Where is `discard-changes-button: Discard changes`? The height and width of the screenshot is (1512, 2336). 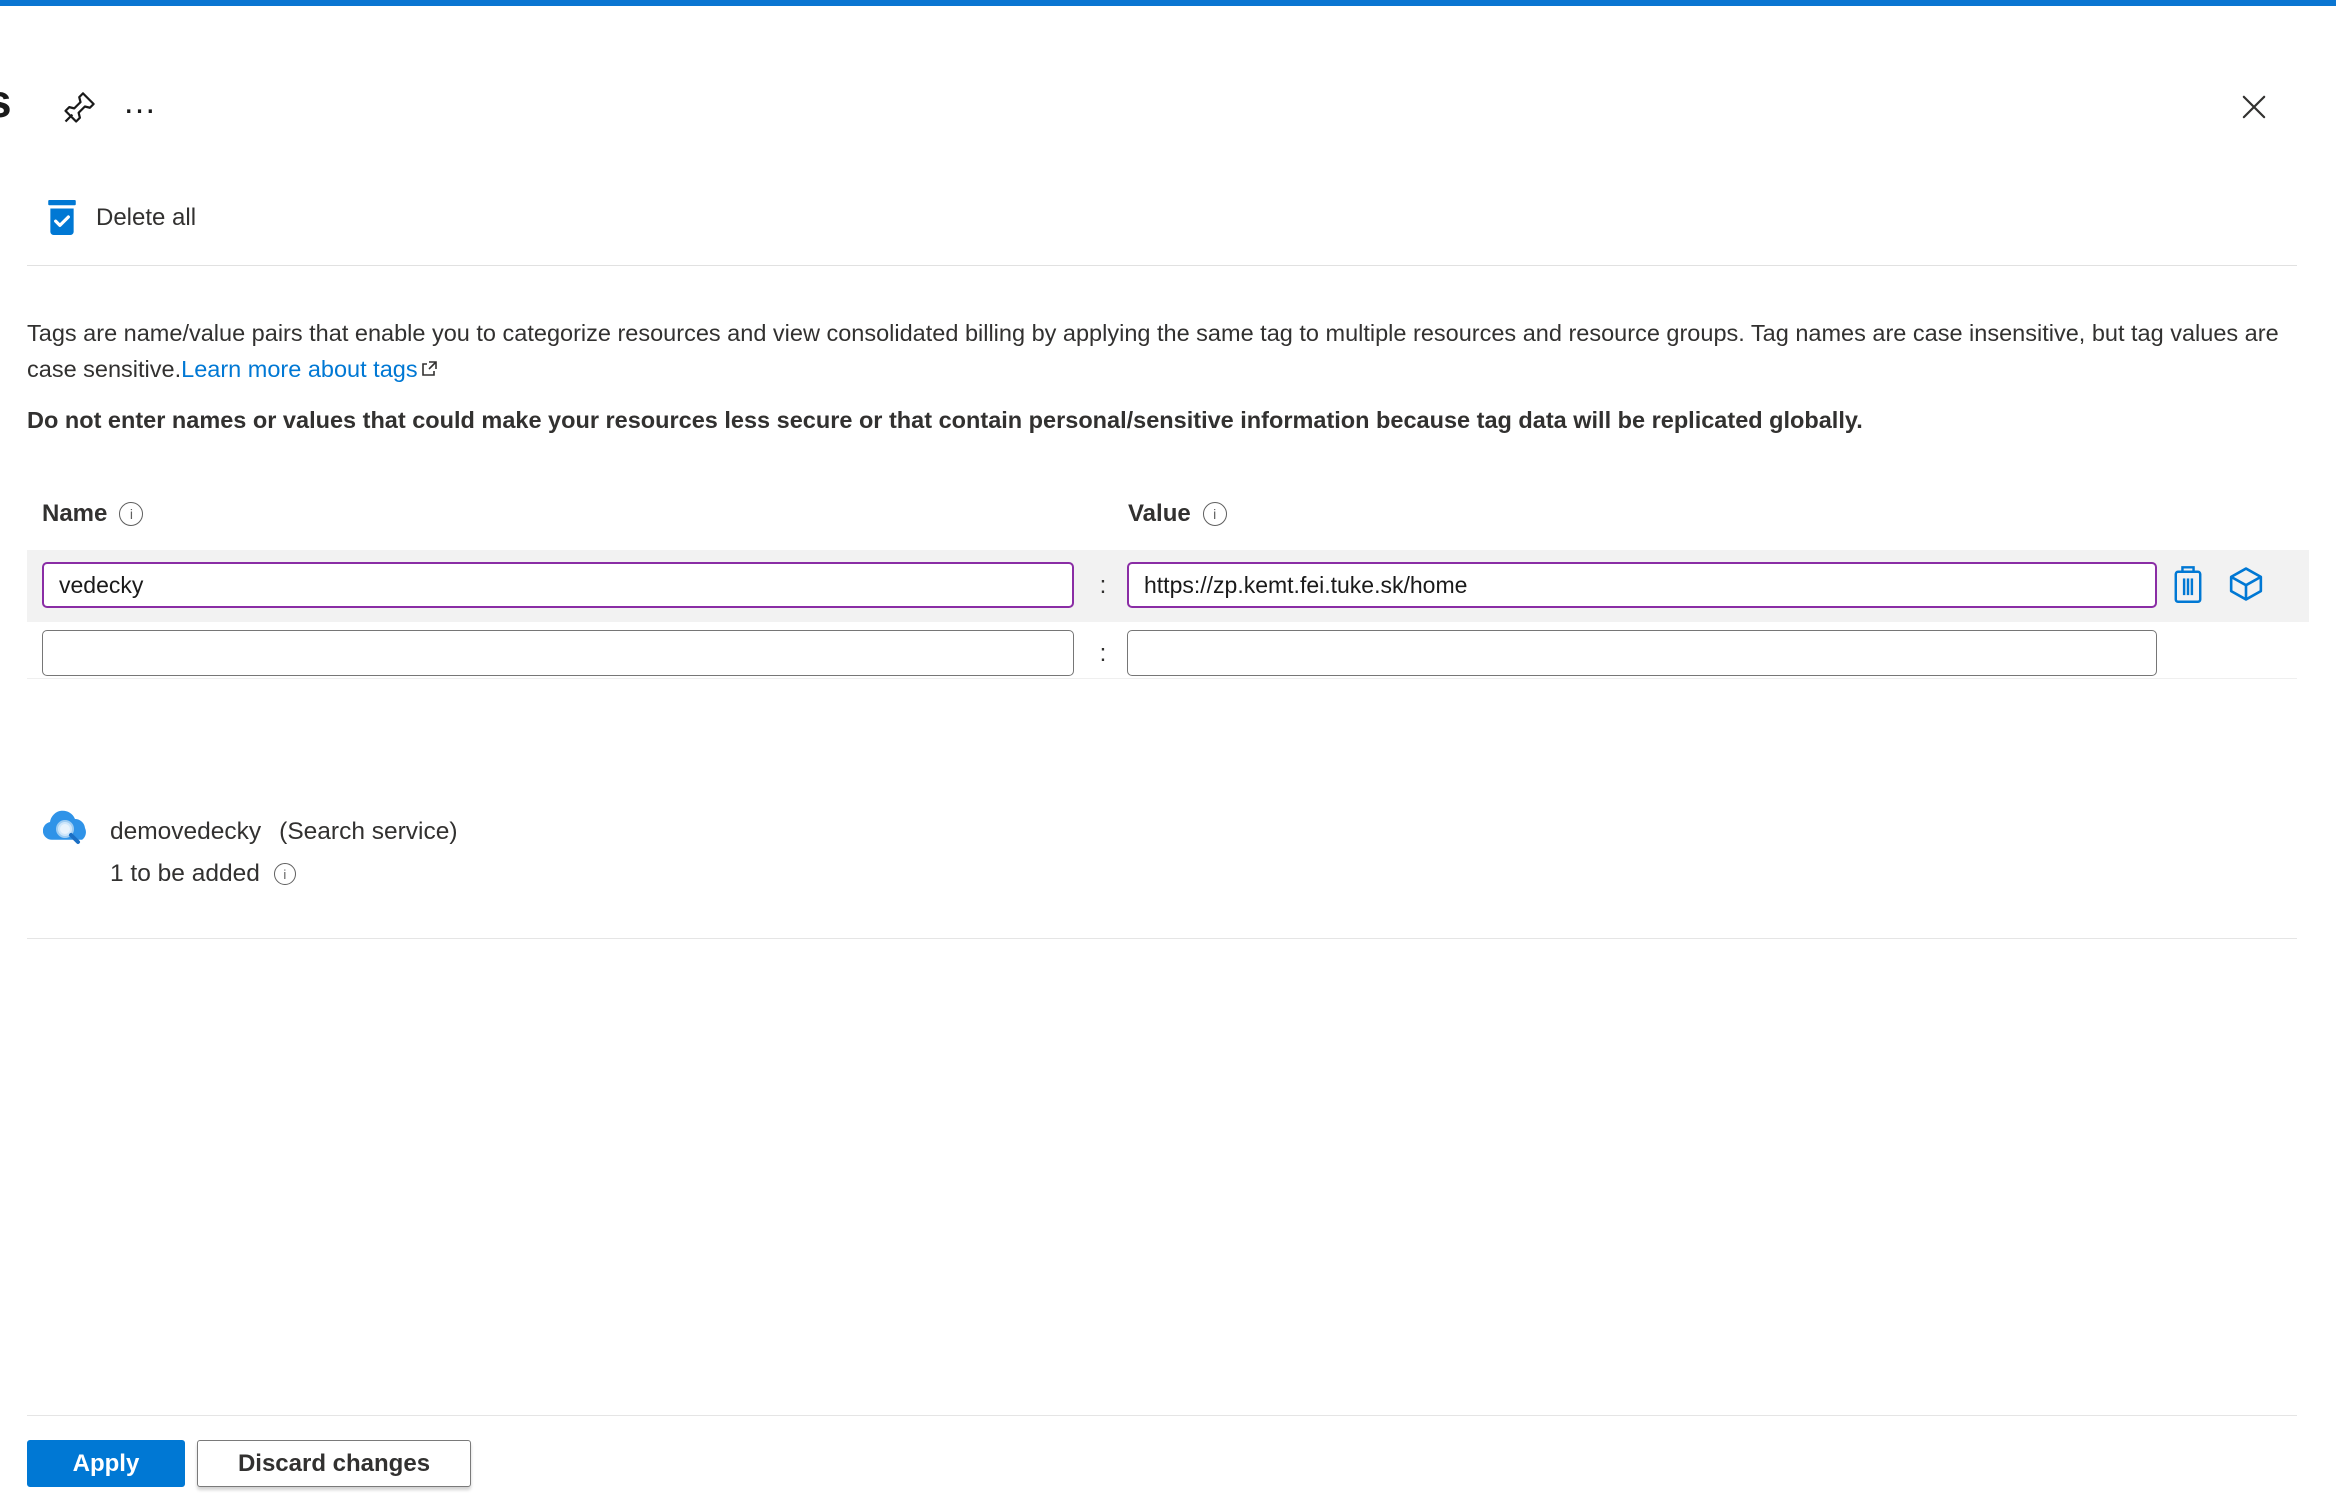
discard-changes-button: Discard changes is located at coordinates (334, 1463).